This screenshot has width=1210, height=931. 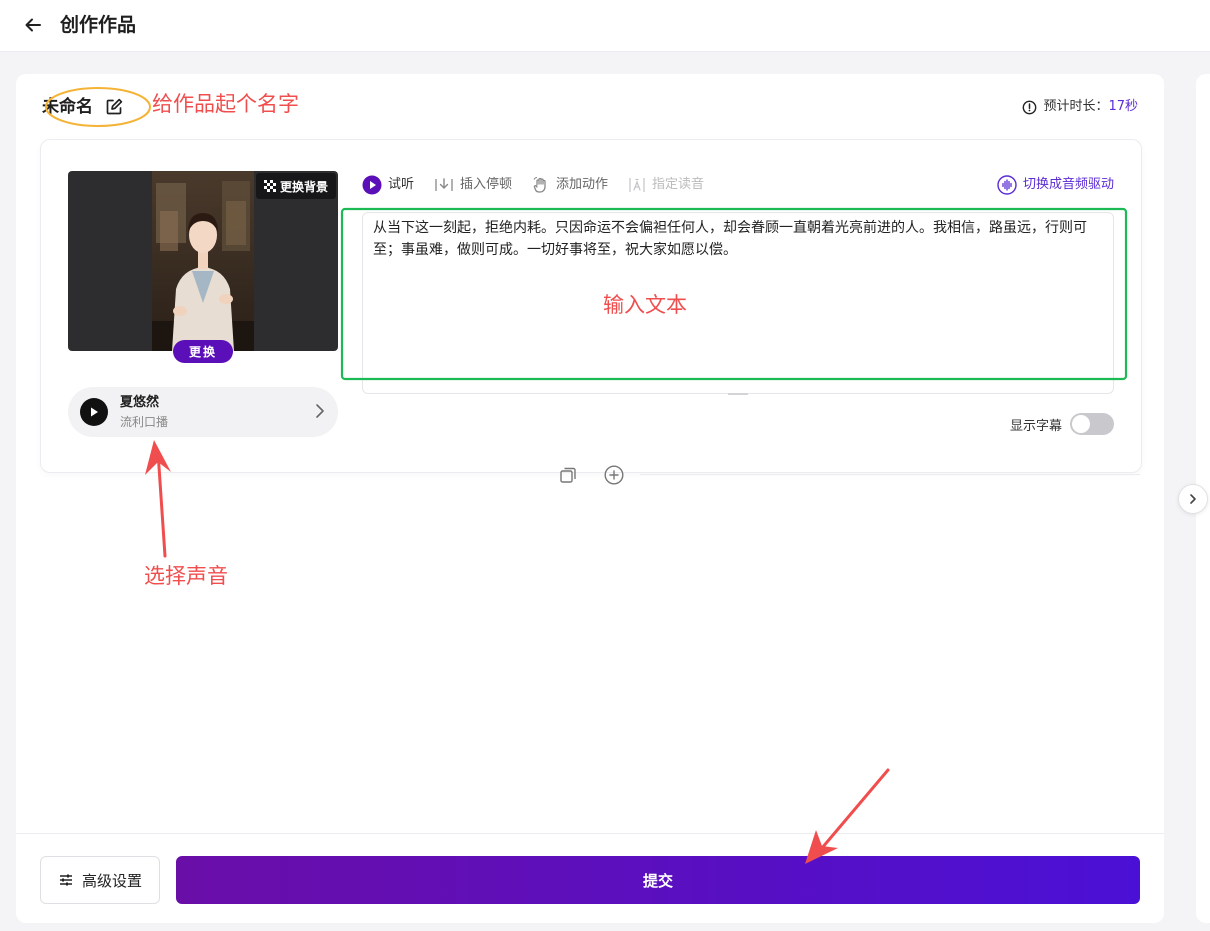 I want to click on subtitle-label: 显示字幕, so click(x=1035, y=426).